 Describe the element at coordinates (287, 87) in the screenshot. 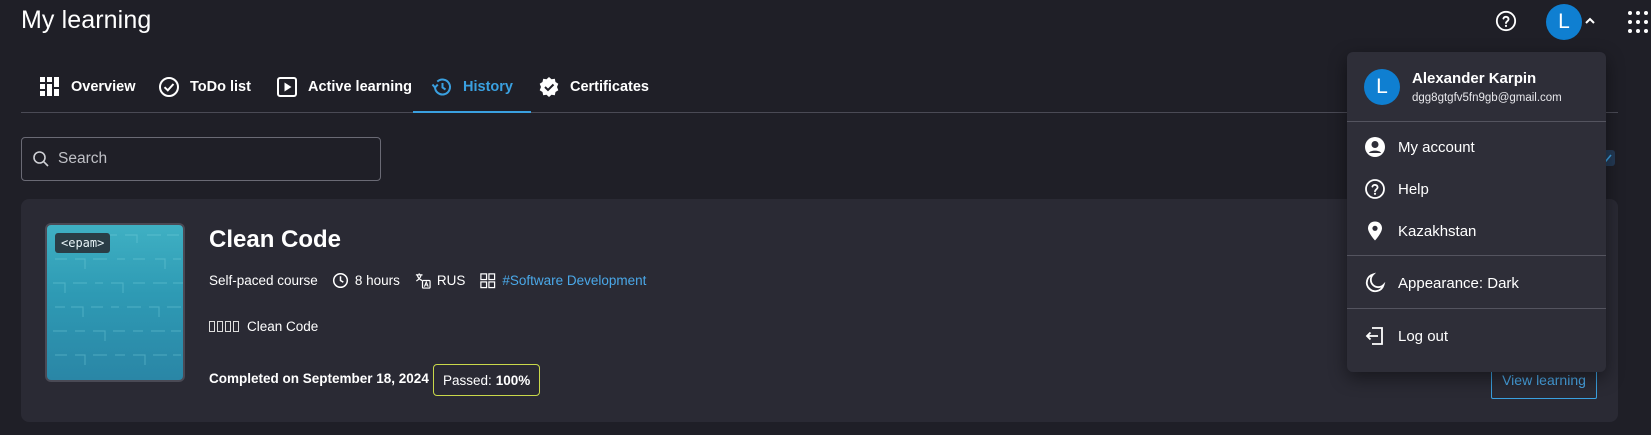

I see `play-box-icon` at that location.